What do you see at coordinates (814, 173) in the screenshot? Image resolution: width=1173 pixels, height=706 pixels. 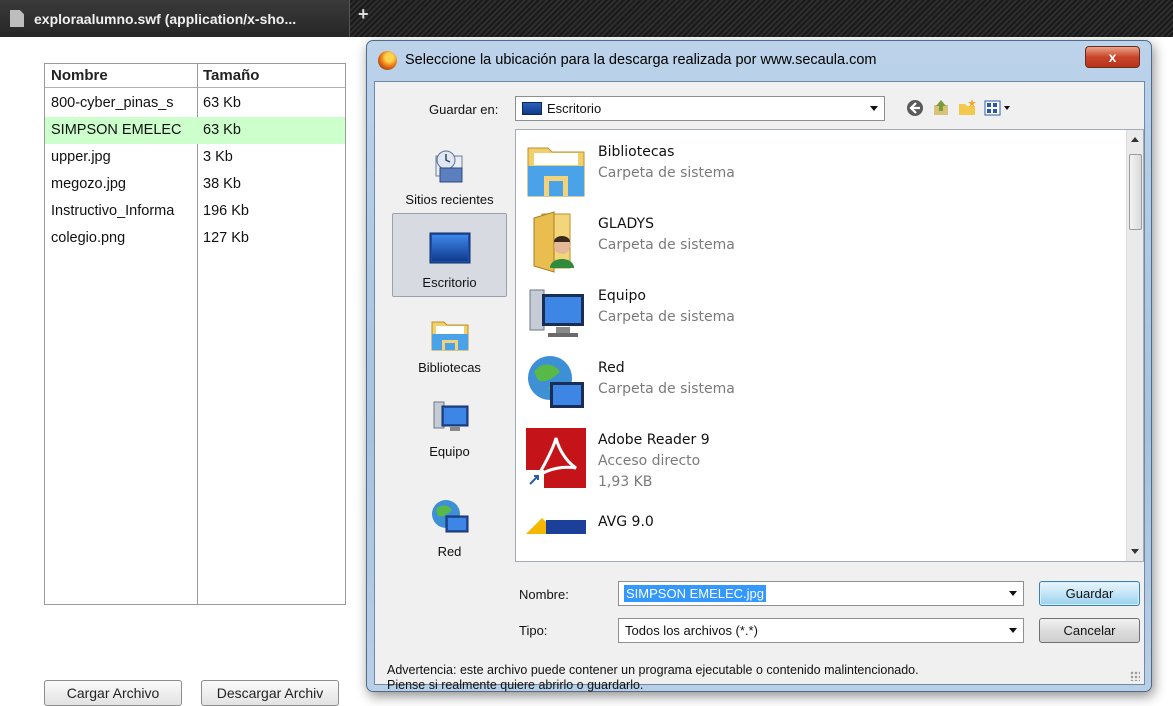 I see `list-item: Bibliotecas Carpeta de sistema` at bounding box center [814, 173].